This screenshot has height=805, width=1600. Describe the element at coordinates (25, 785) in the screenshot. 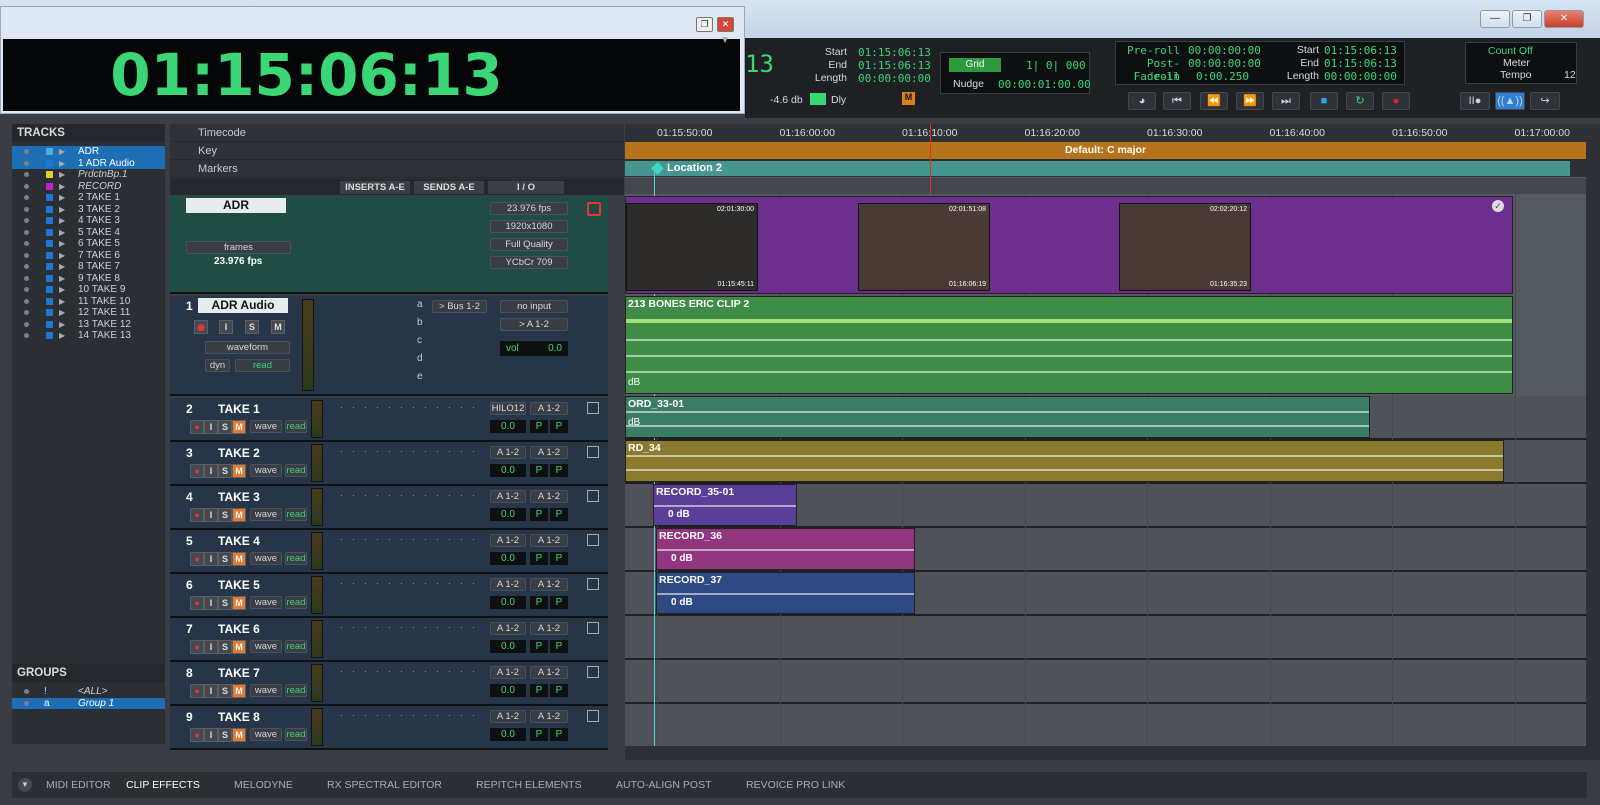

I see `dock-toggle-icon: ▼` at that location.